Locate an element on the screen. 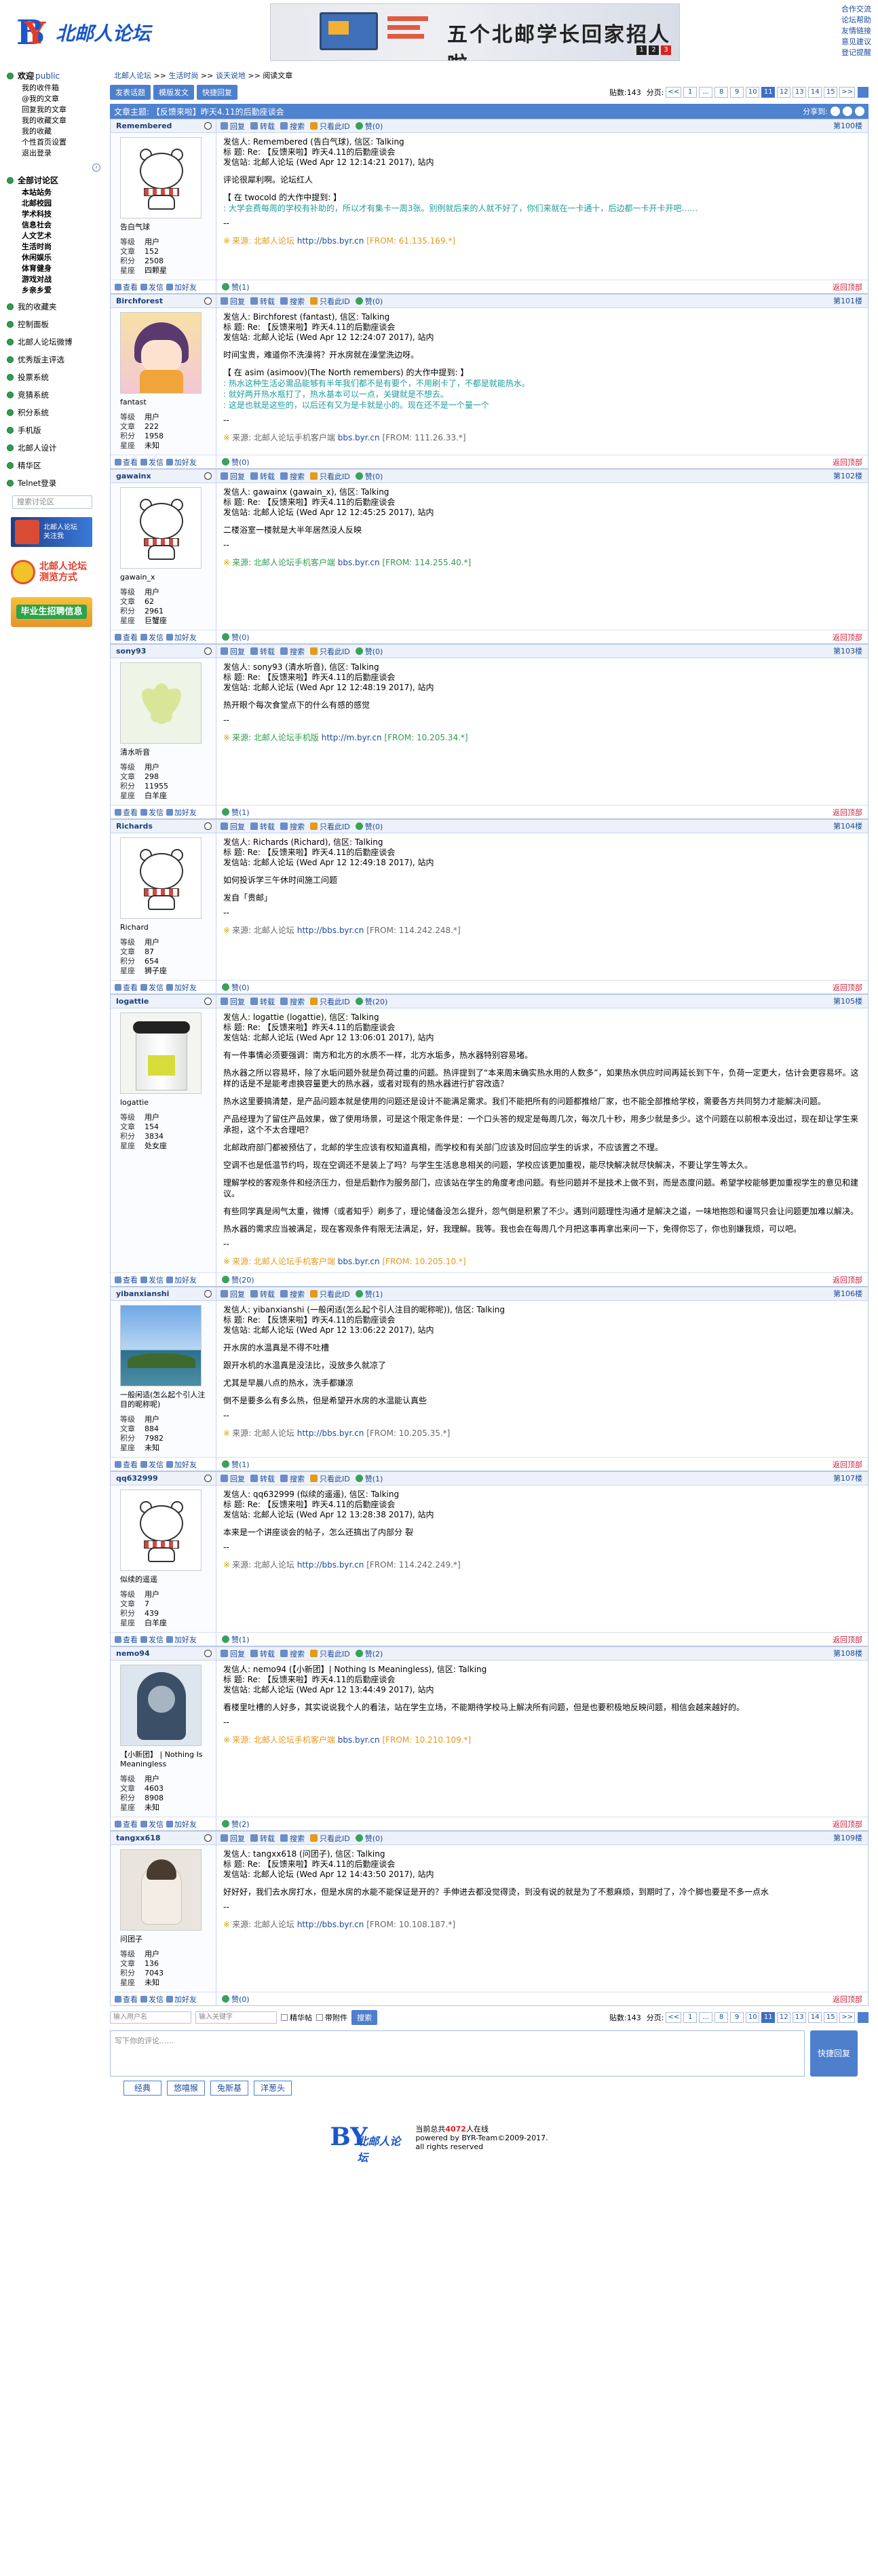  forum-item: 乡亲乡爱 is located at coordinates (62, 290).